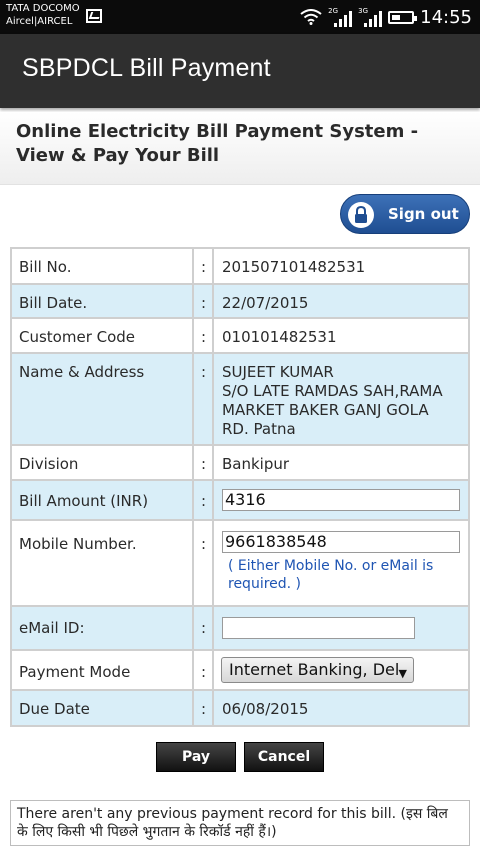  Describe the element at coordinates (370, 17) in the screenshot. I see `signal-3g-icon: 3G` at that location.